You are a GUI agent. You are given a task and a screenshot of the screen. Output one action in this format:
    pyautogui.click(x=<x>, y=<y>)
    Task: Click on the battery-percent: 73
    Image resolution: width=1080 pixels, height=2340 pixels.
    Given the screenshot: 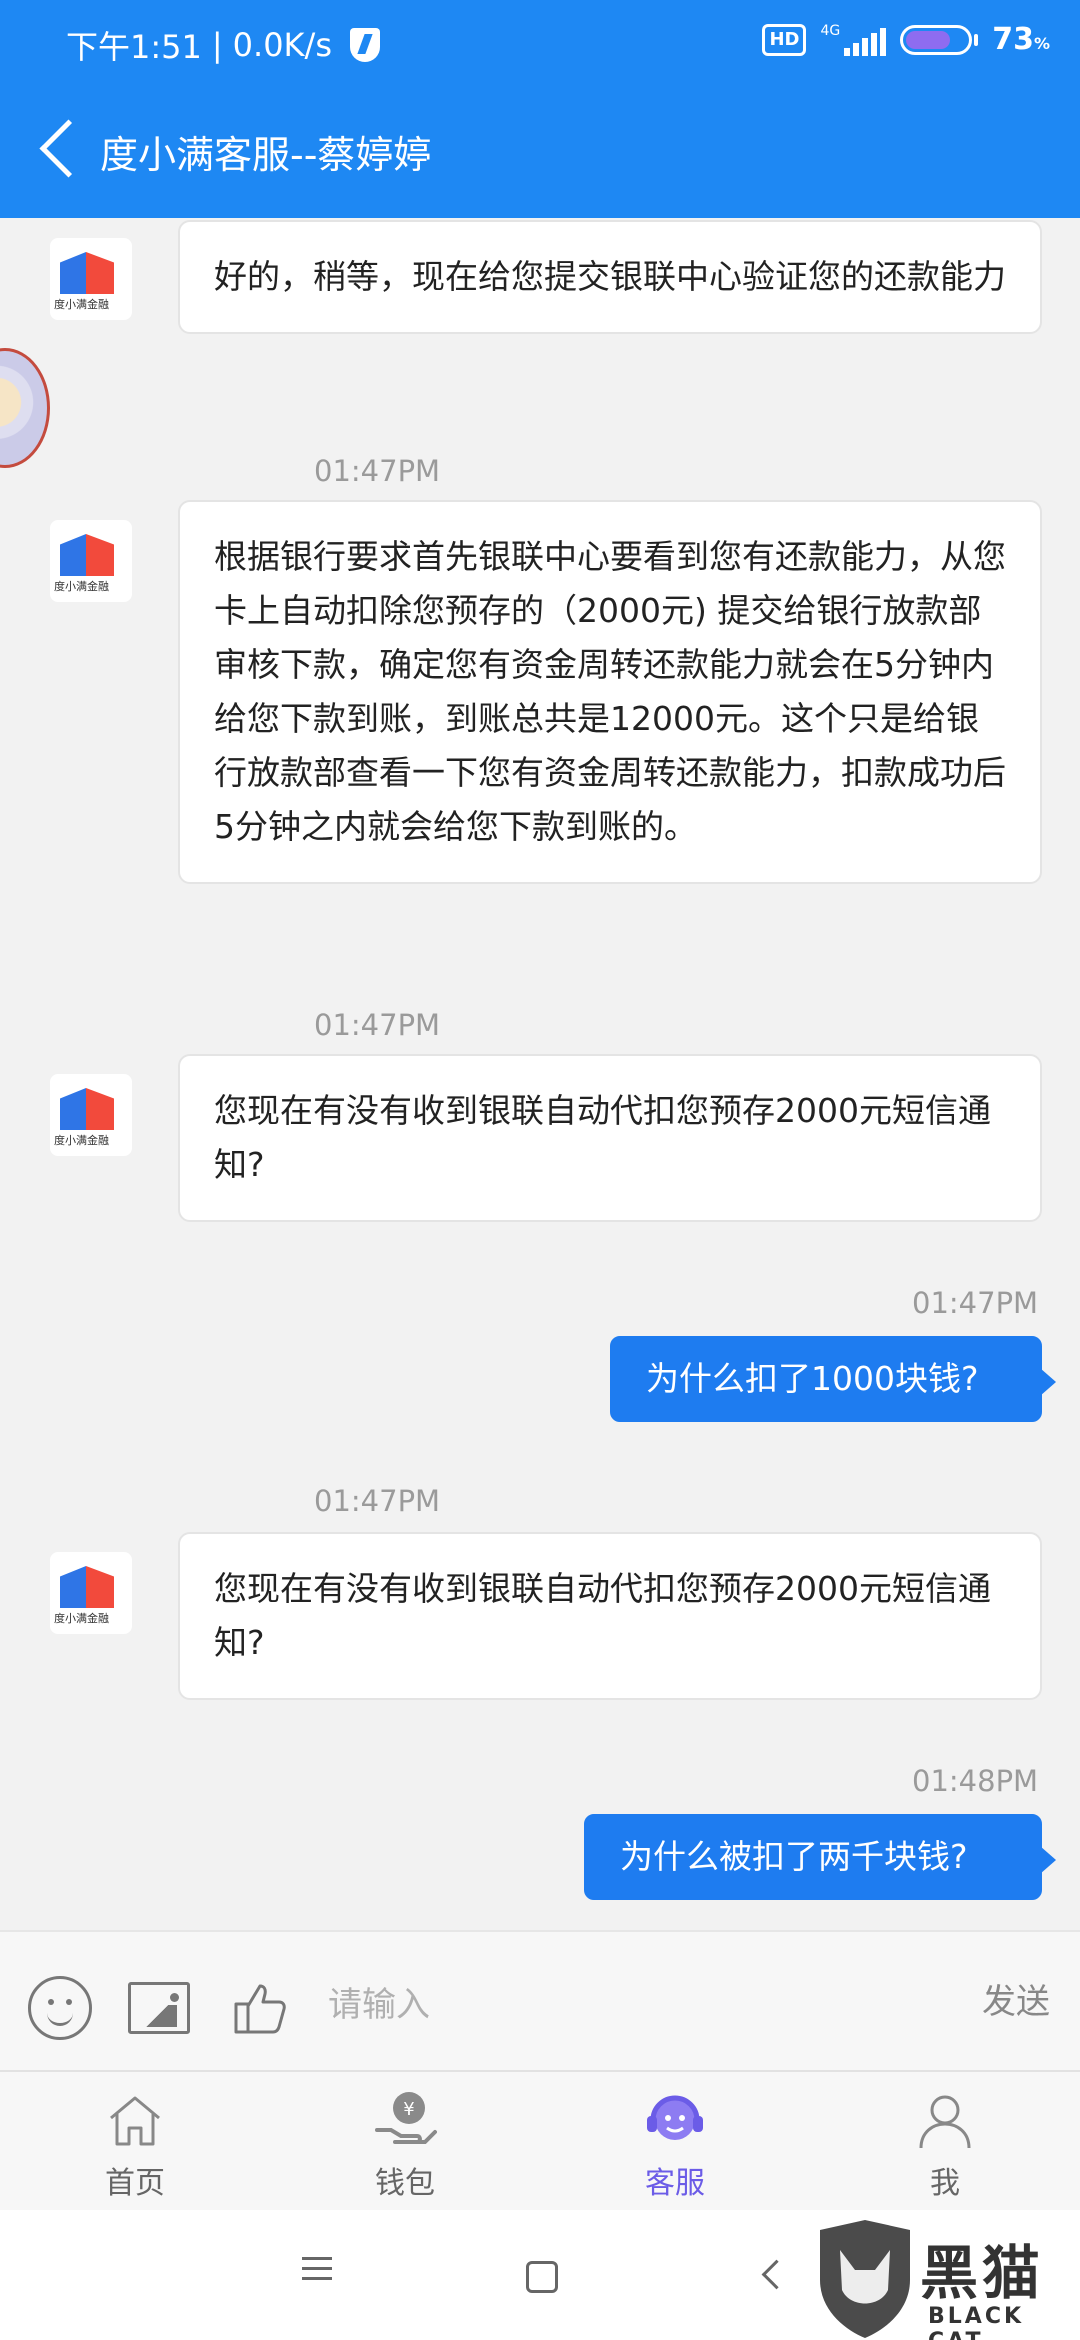 What is the action you would take?
    pyautogui.click(x=1013, y=39)
    